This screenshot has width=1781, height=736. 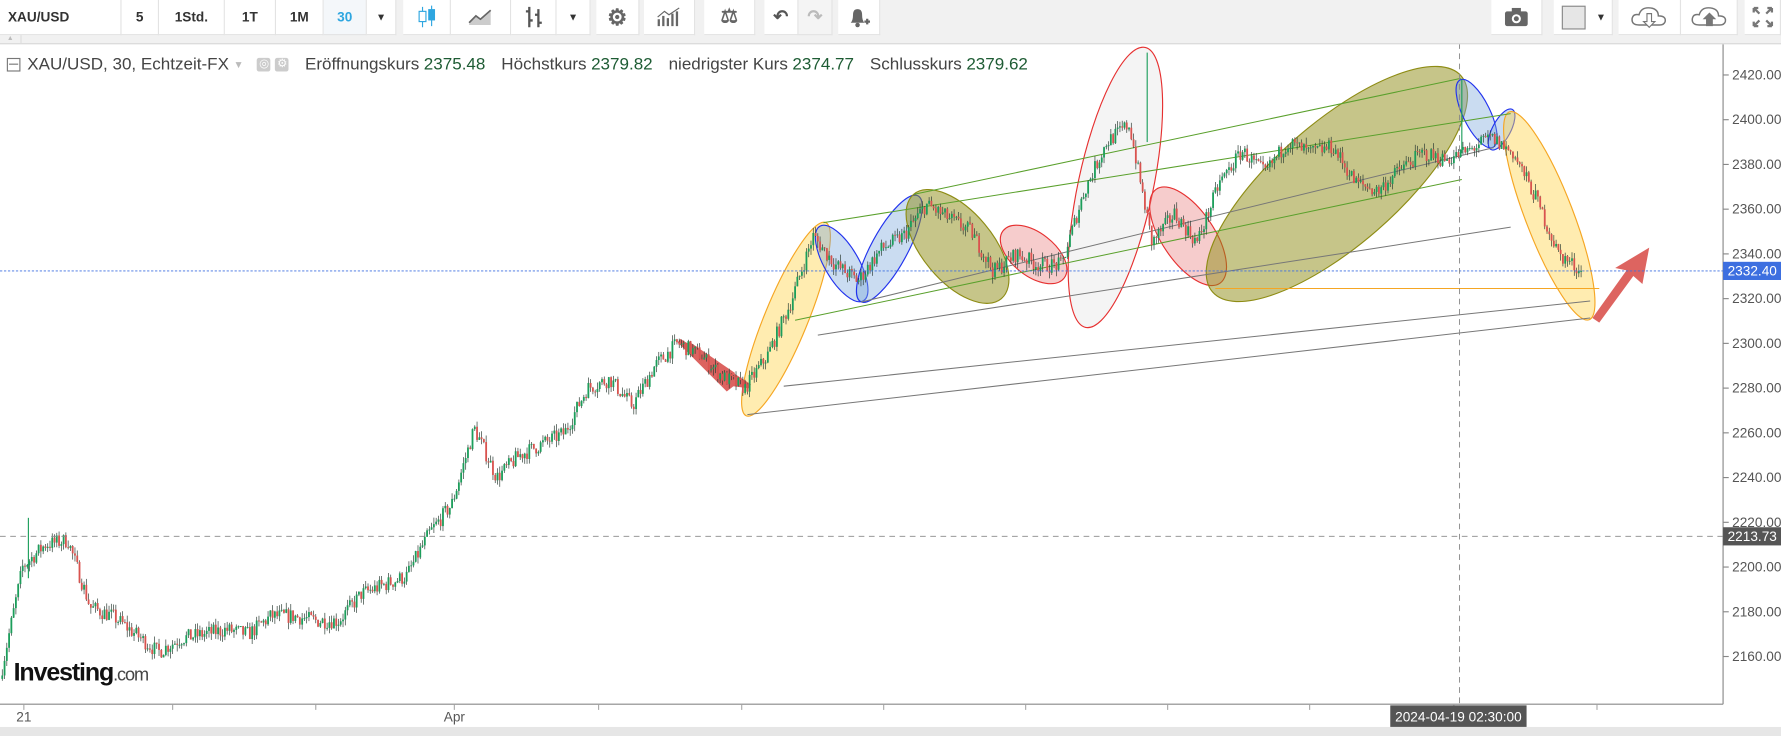 I want to click on interval-dropdown: ▼, so click(x=381, y=18).